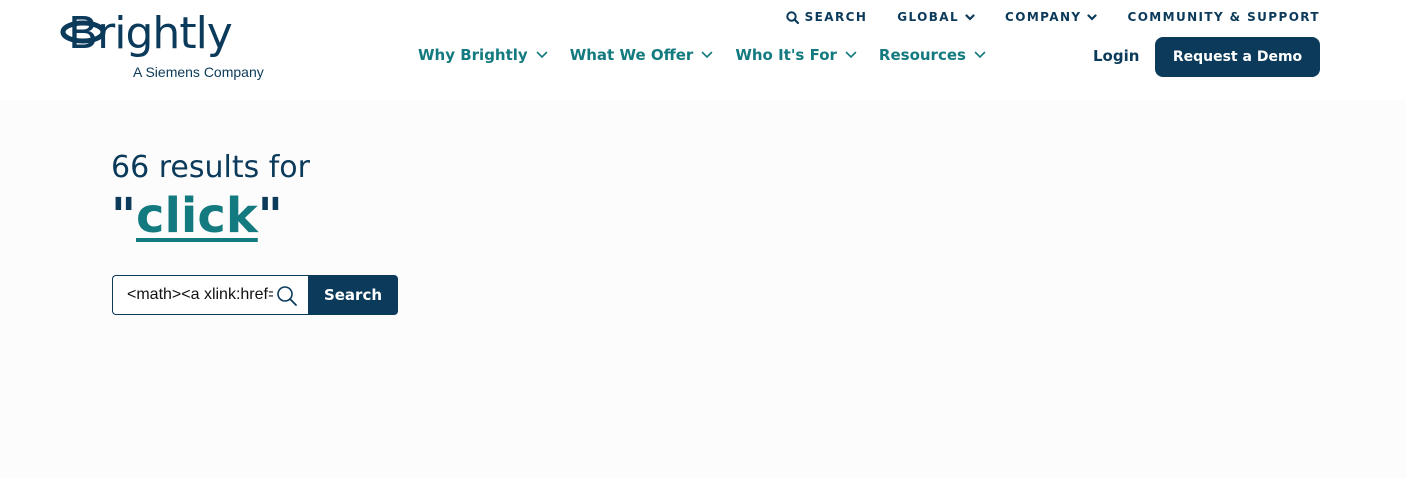 The height and width of the screenshot is (478, 1406). What do you see at coordinates (124, 216) in the screenshot?
I see `open-quote: "` at bounding box center [124, 216].